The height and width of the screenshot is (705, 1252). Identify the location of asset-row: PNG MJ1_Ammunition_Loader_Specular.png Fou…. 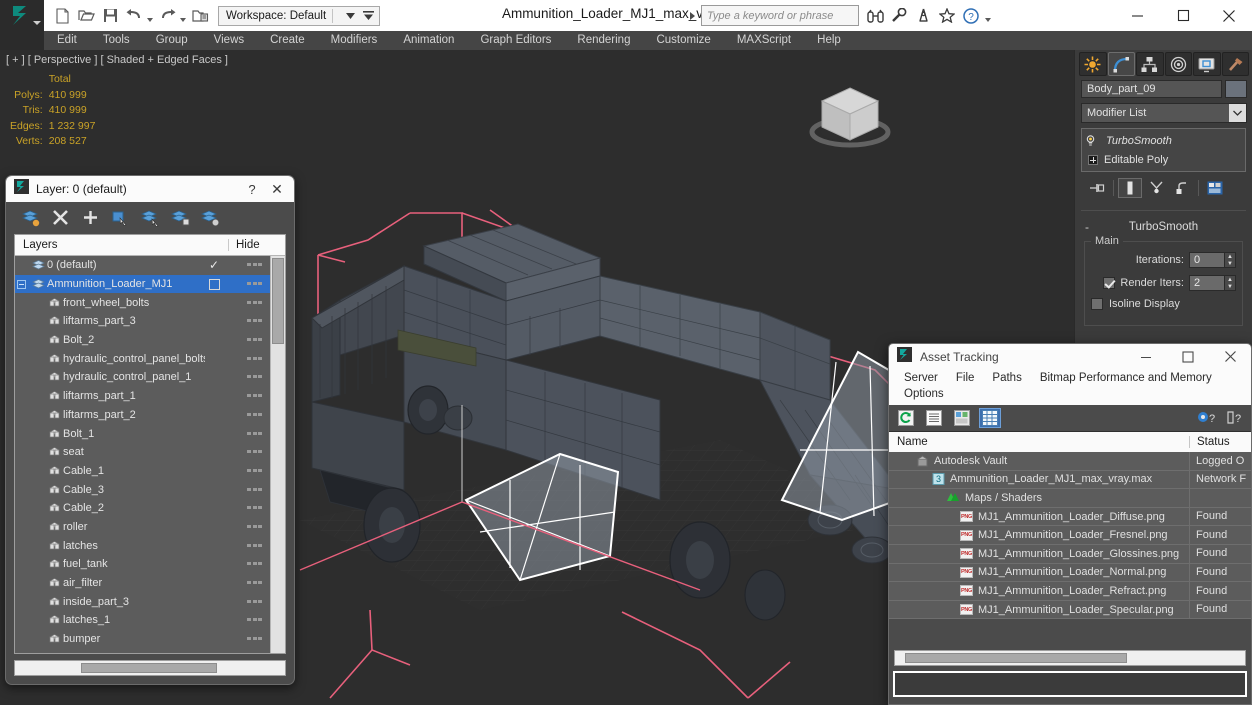
(1070, 610).